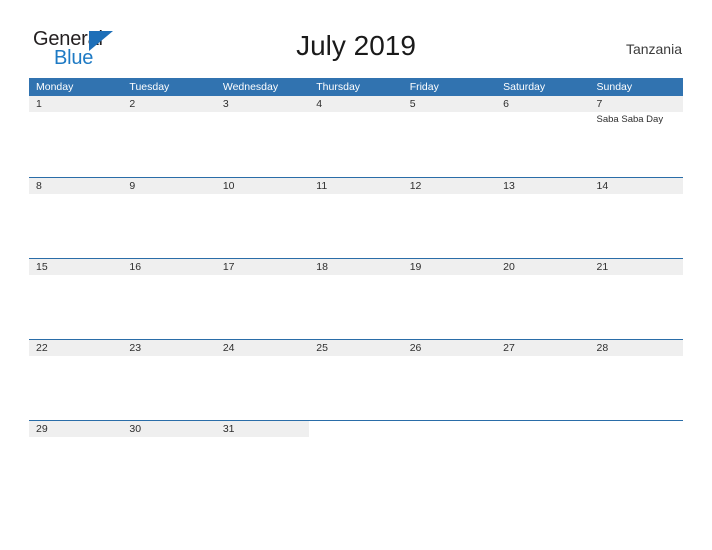  Describe the element at coordinates (543, 136) in the screenshot. I see `day-cell: 6` at that location.